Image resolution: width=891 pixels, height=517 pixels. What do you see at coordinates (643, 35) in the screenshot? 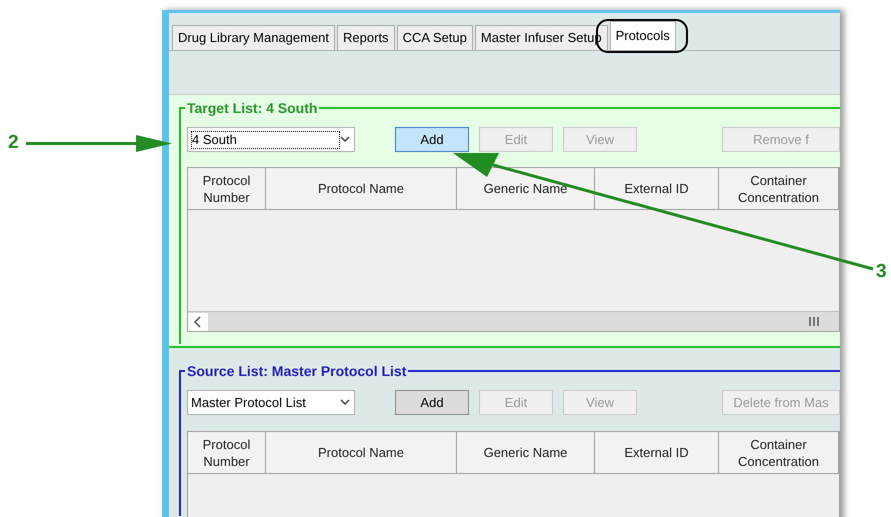
I see `tab: Protocols` at bounding box center [643, 35].